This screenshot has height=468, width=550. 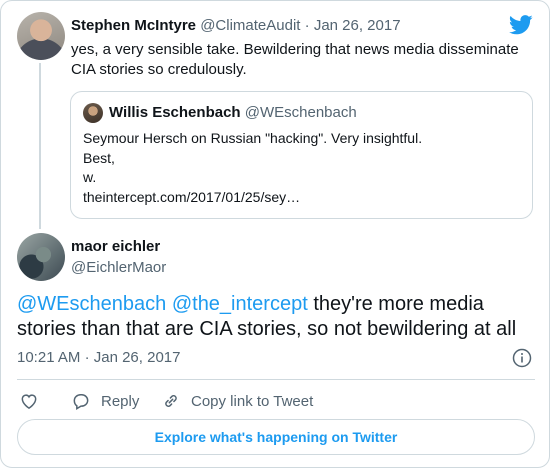 What do you see at coordinates (120, 401) in the screenshot?
I see `reply-label: Reply` at bounding box center [120, 401].